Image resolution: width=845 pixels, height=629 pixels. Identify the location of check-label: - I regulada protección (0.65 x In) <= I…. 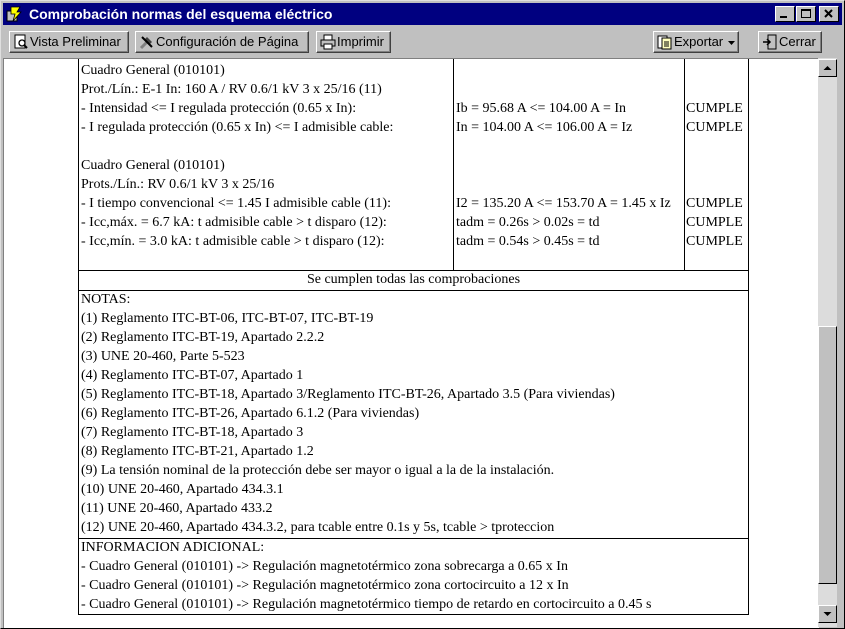
(237, 127).